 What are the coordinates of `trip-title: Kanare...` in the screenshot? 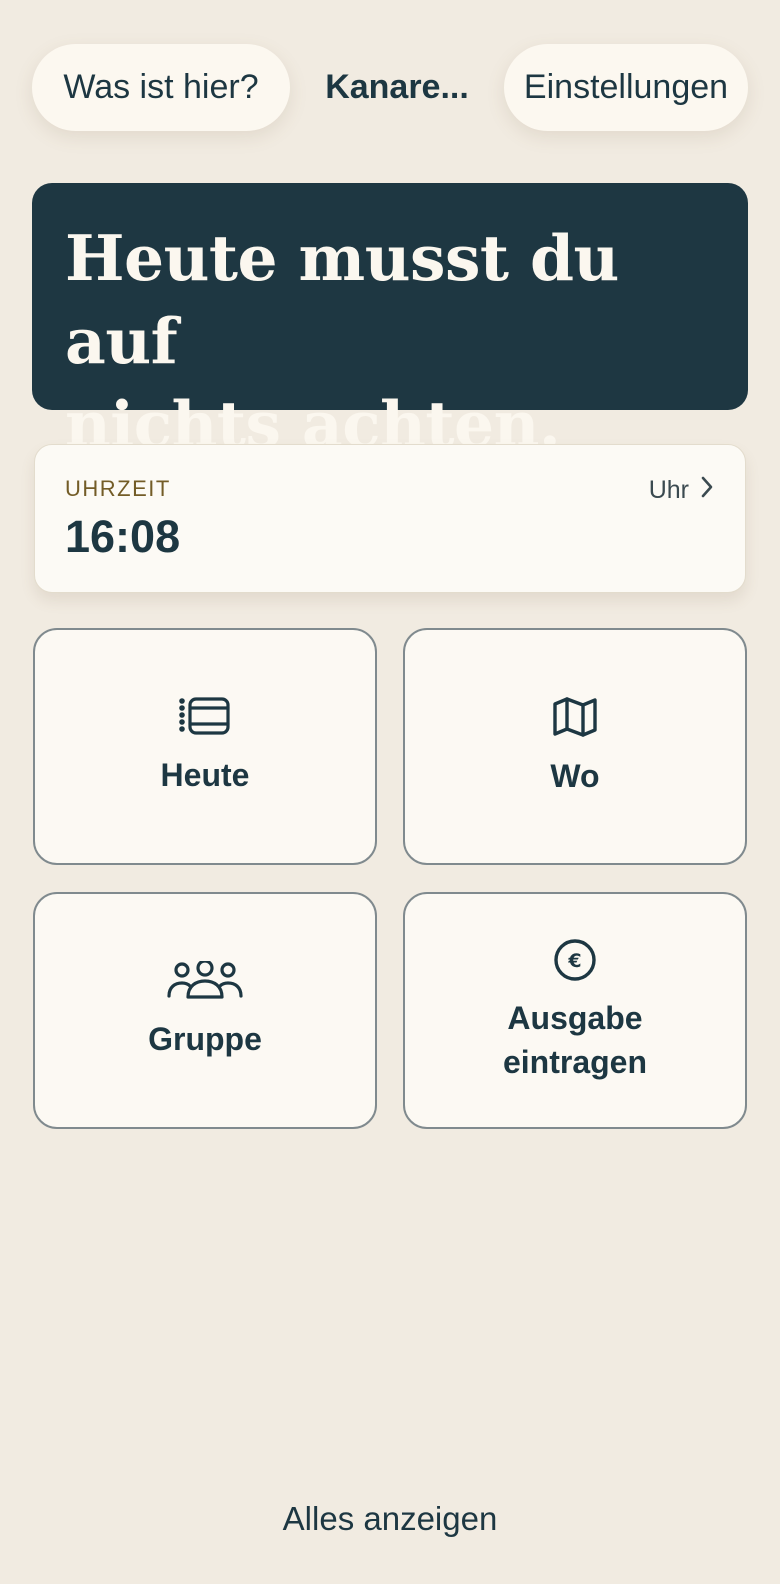 It's located at (397, 87).